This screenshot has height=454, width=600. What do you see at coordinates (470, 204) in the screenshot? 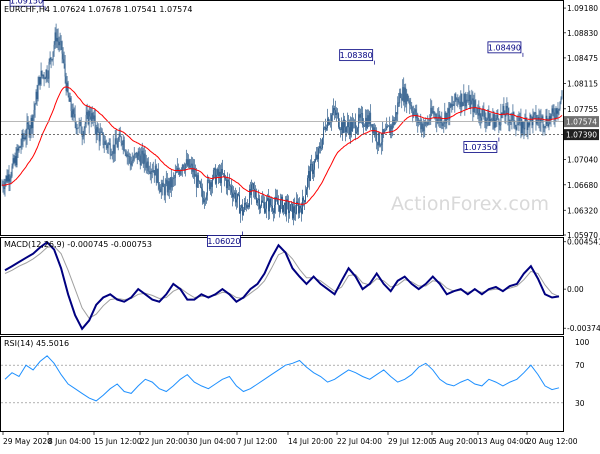
I see `watermark: ActionForex.com` at bounding box center [470, 204].